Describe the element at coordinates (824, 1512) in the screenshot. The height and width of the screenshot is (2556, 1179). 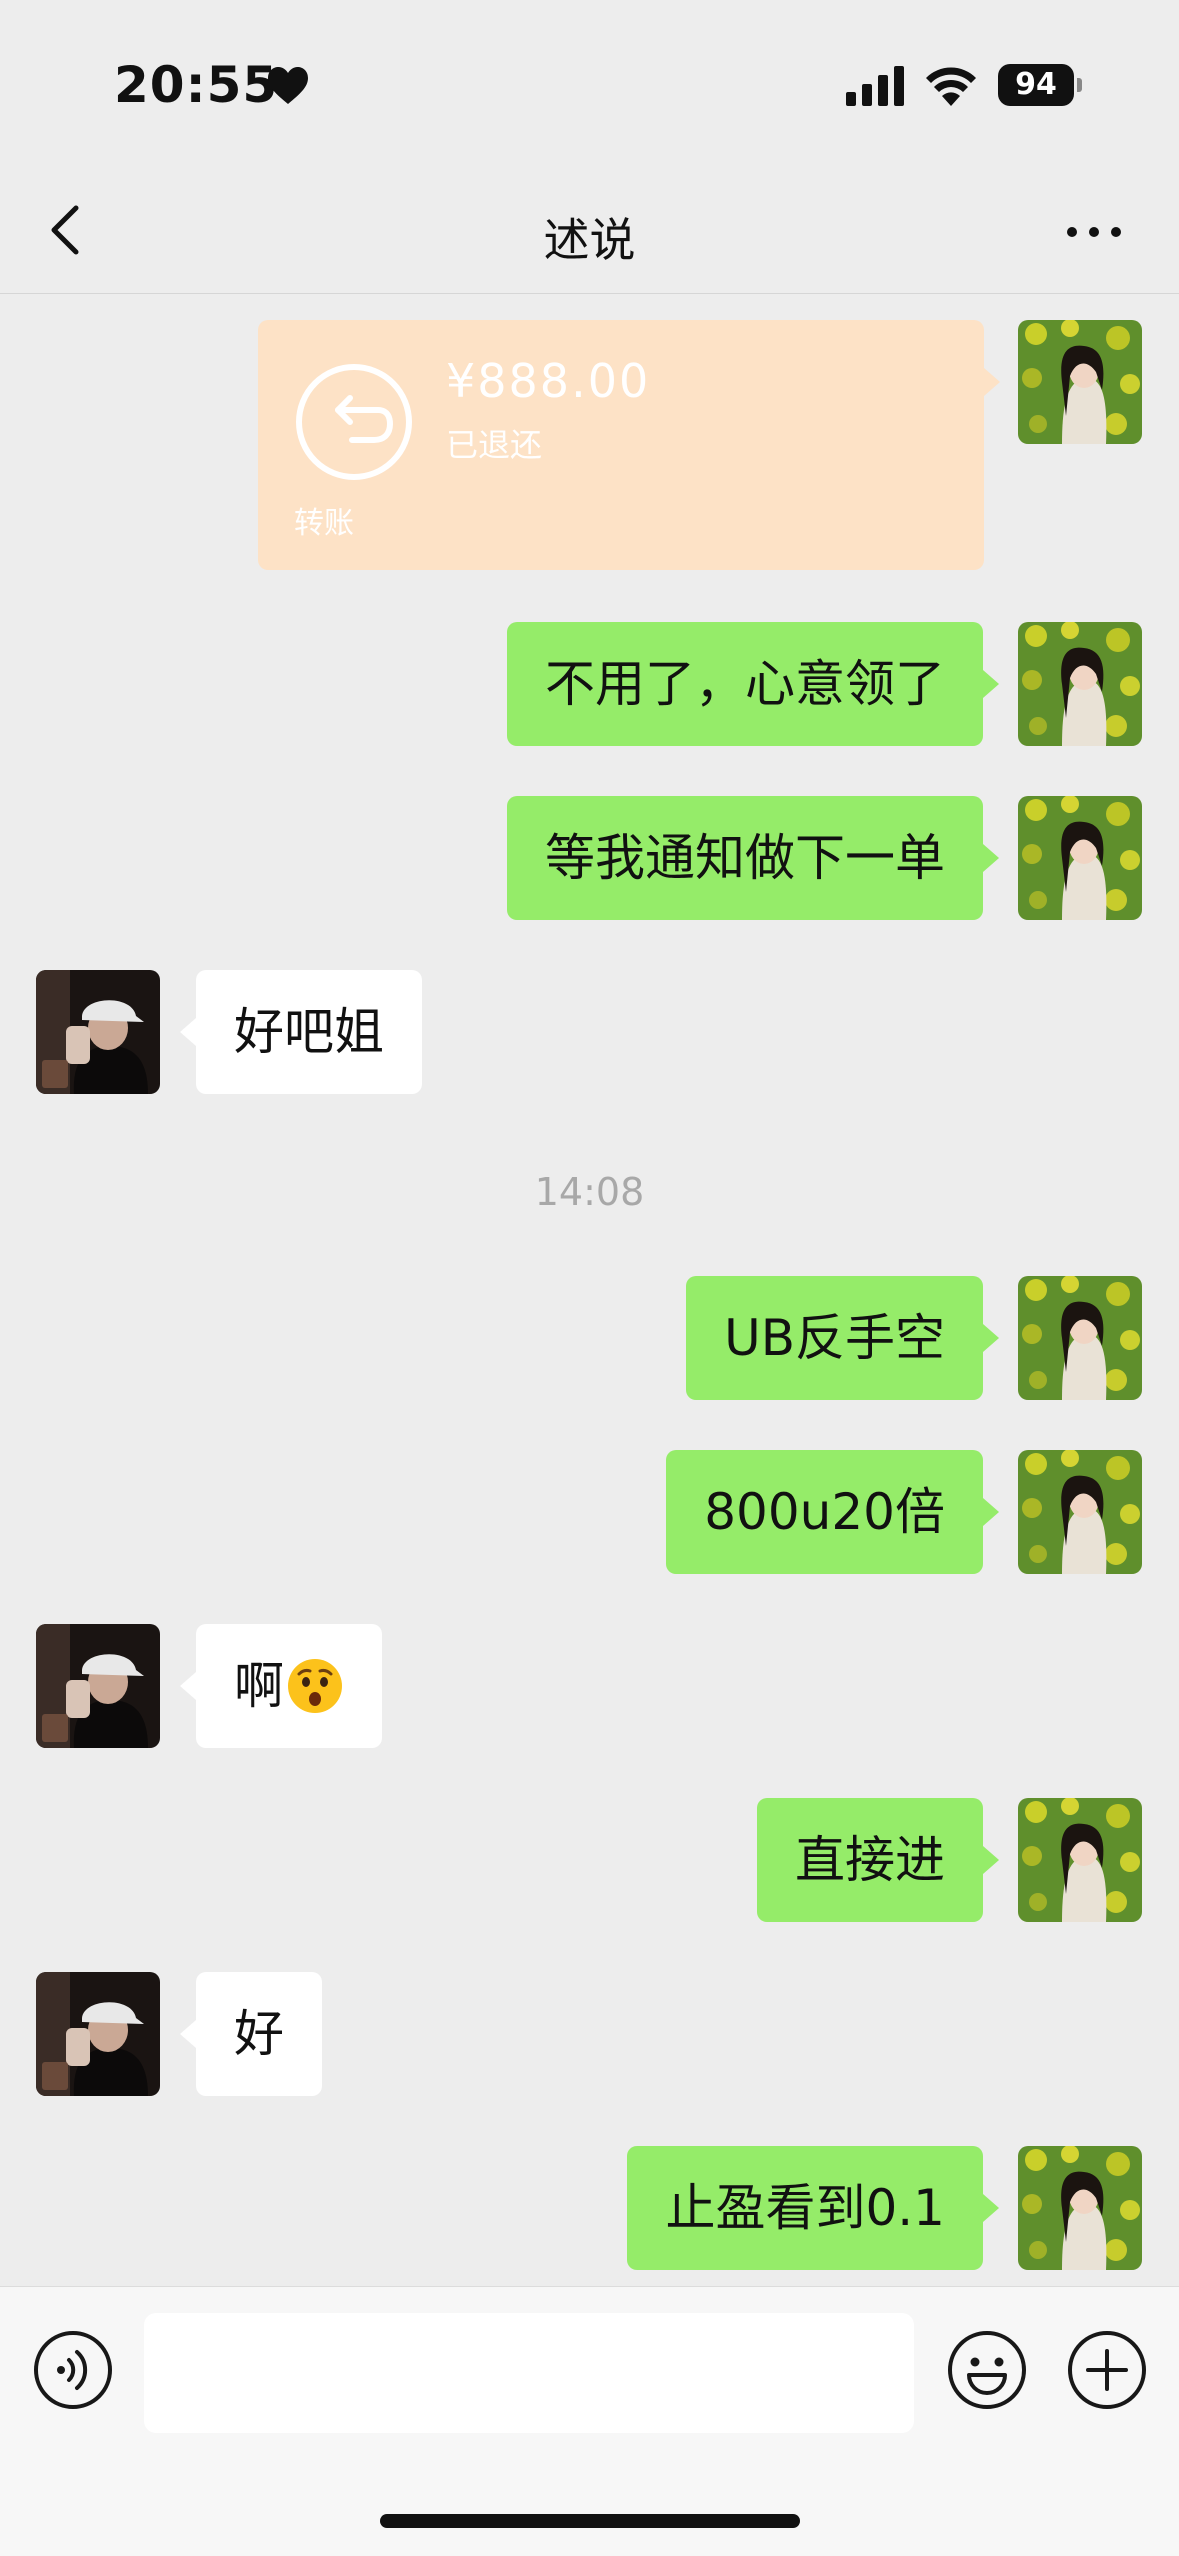
I see `message-text: 800u20倍` at that location.